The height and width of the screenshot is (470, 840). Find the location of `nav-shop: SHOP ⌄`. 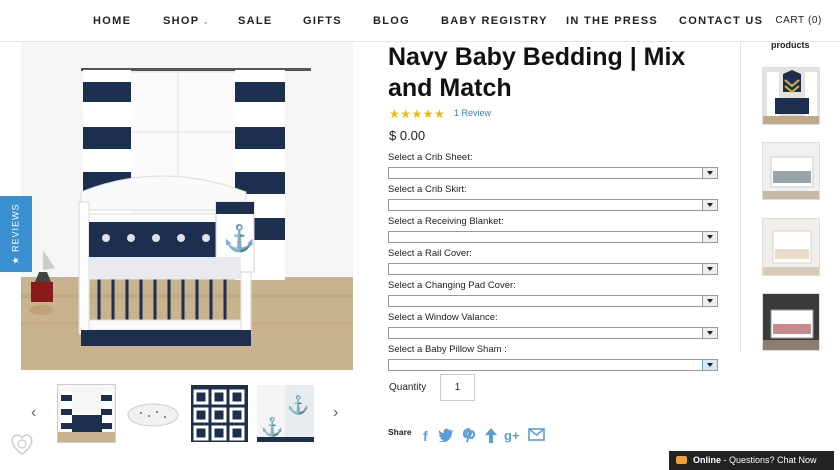

nav-shop: SHOP ⌄ is located at coordinates (186, 21).